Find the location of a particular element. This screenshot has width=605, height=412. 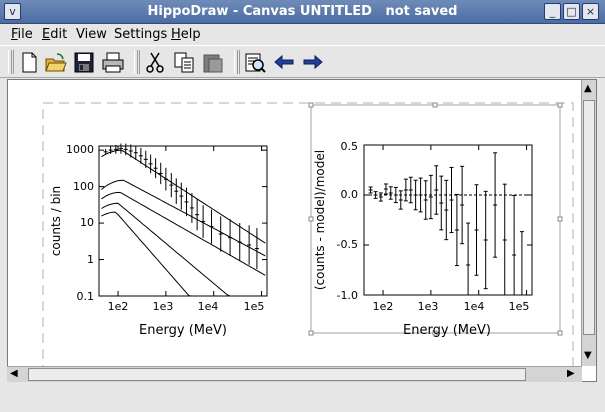

left-ytick-label: 1 is located at coordinates (90, 259).